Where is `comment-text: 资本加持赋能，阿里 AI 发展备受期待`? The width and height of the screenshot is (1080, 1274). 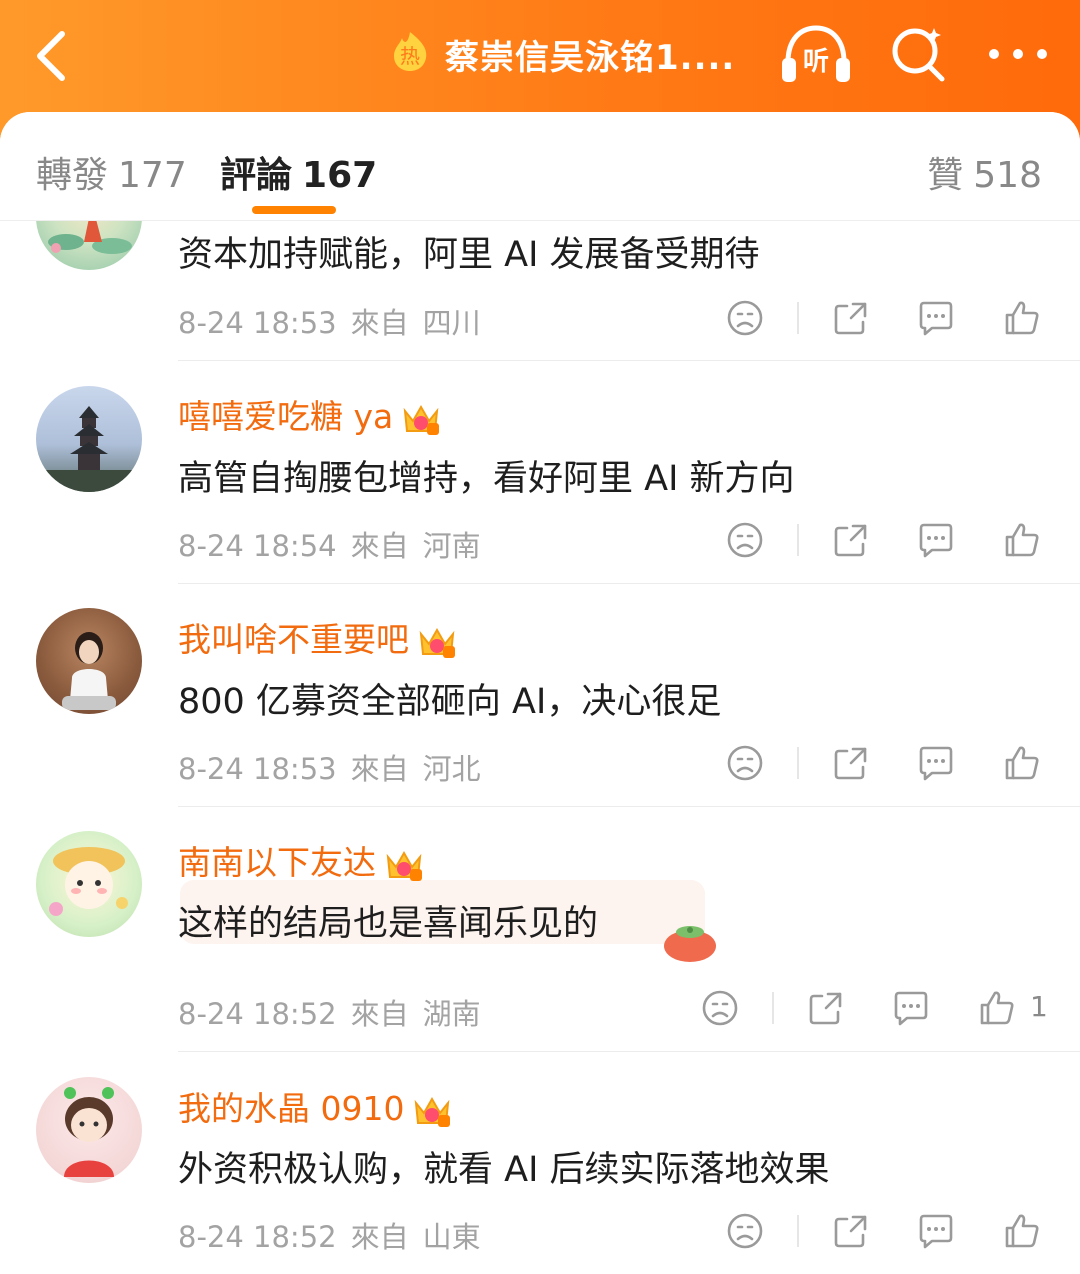
comment-text: 资本加持赋能，阿里 AI 发展备受期待 is located at coordinates (469, 255).